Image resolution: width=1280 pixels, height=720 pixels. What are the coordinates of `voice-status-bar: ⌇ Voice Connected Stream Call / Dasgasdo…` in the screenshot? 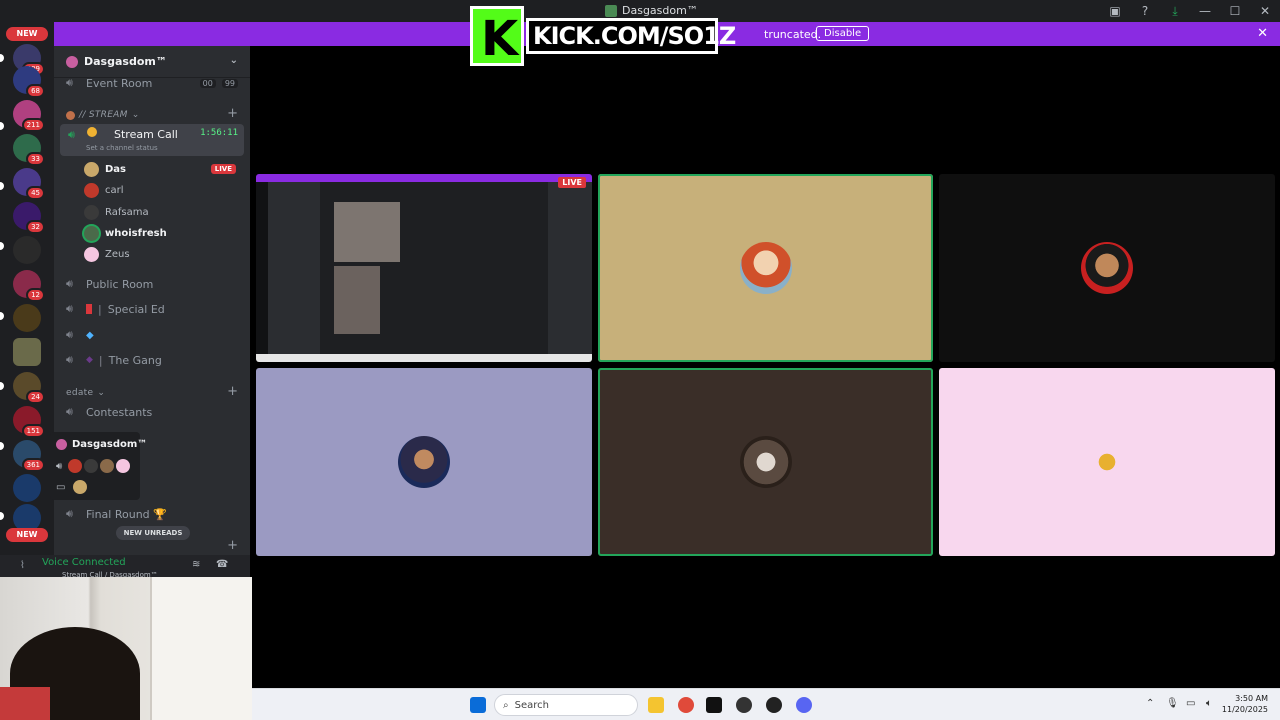 It's located at (125, 567).